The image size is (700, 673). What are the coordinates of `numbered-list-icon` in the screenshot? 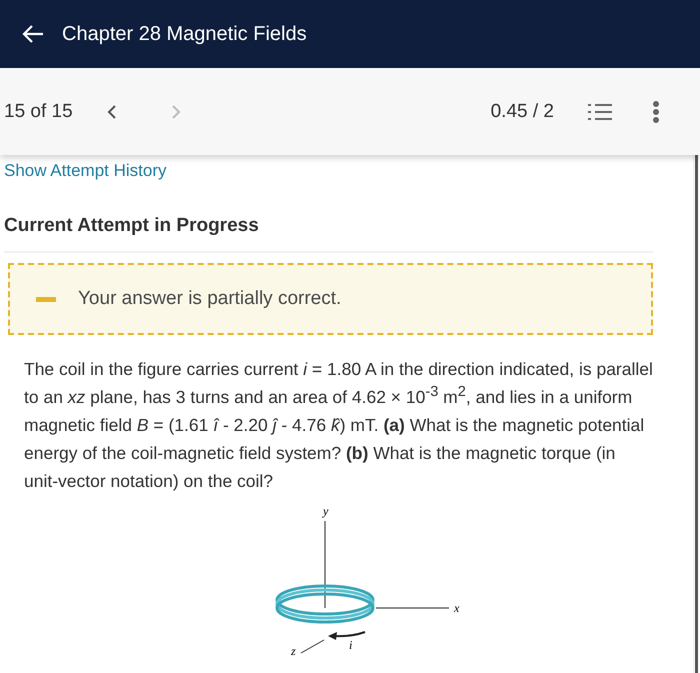 It's located at (600, 112).